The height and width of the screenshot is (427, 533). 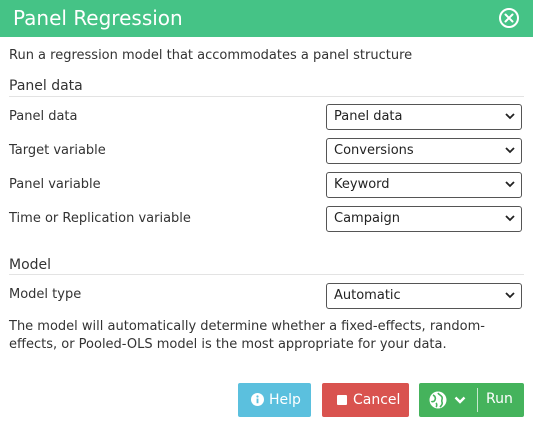 I want to click on model-type-label: Model type, so click(x=45, y=294).